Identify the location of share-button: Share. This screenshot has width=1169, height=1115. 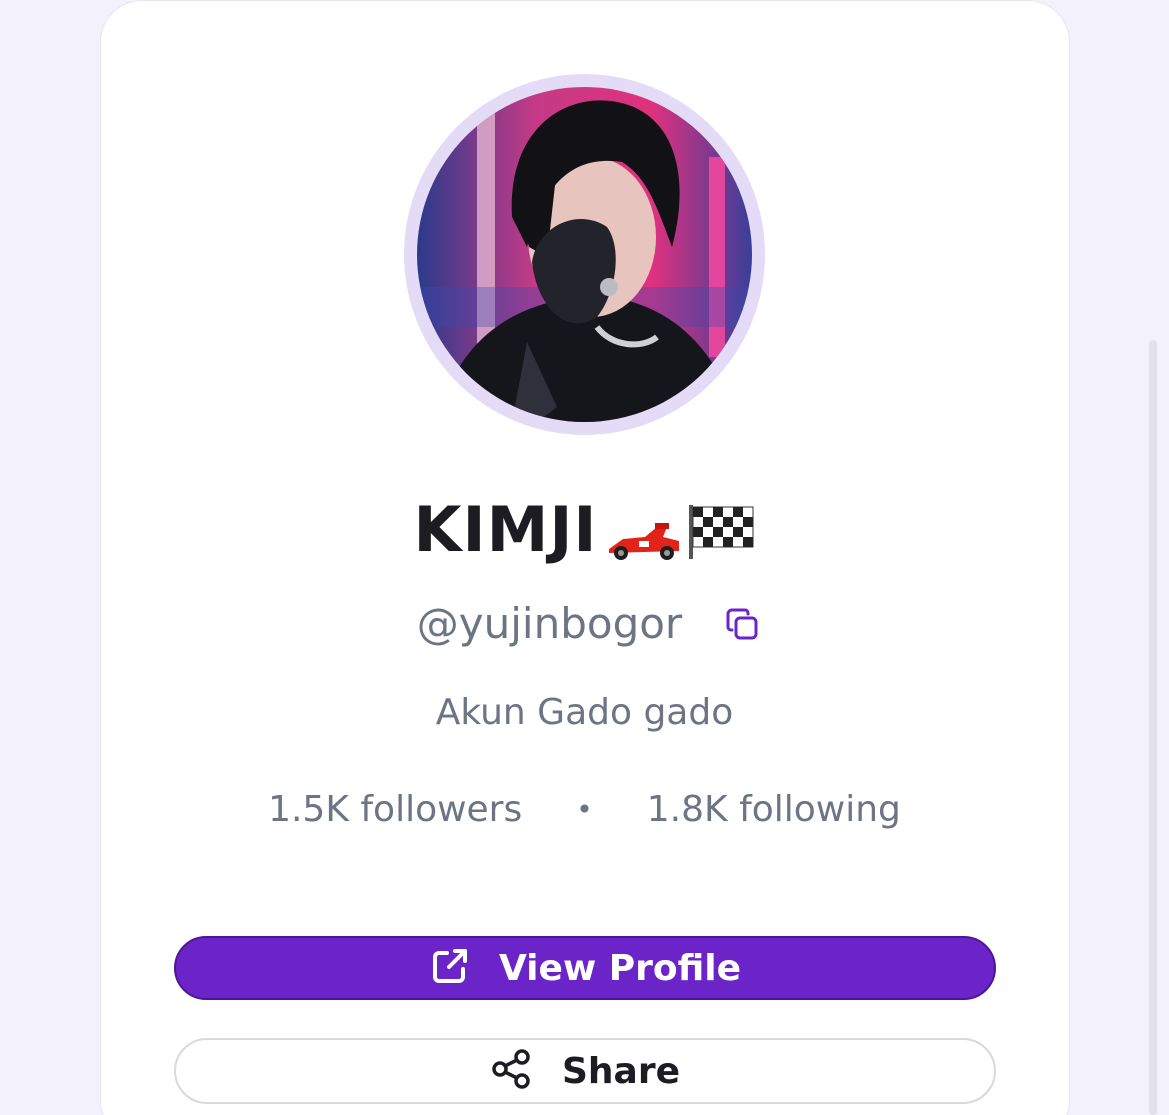
(585, 1071).